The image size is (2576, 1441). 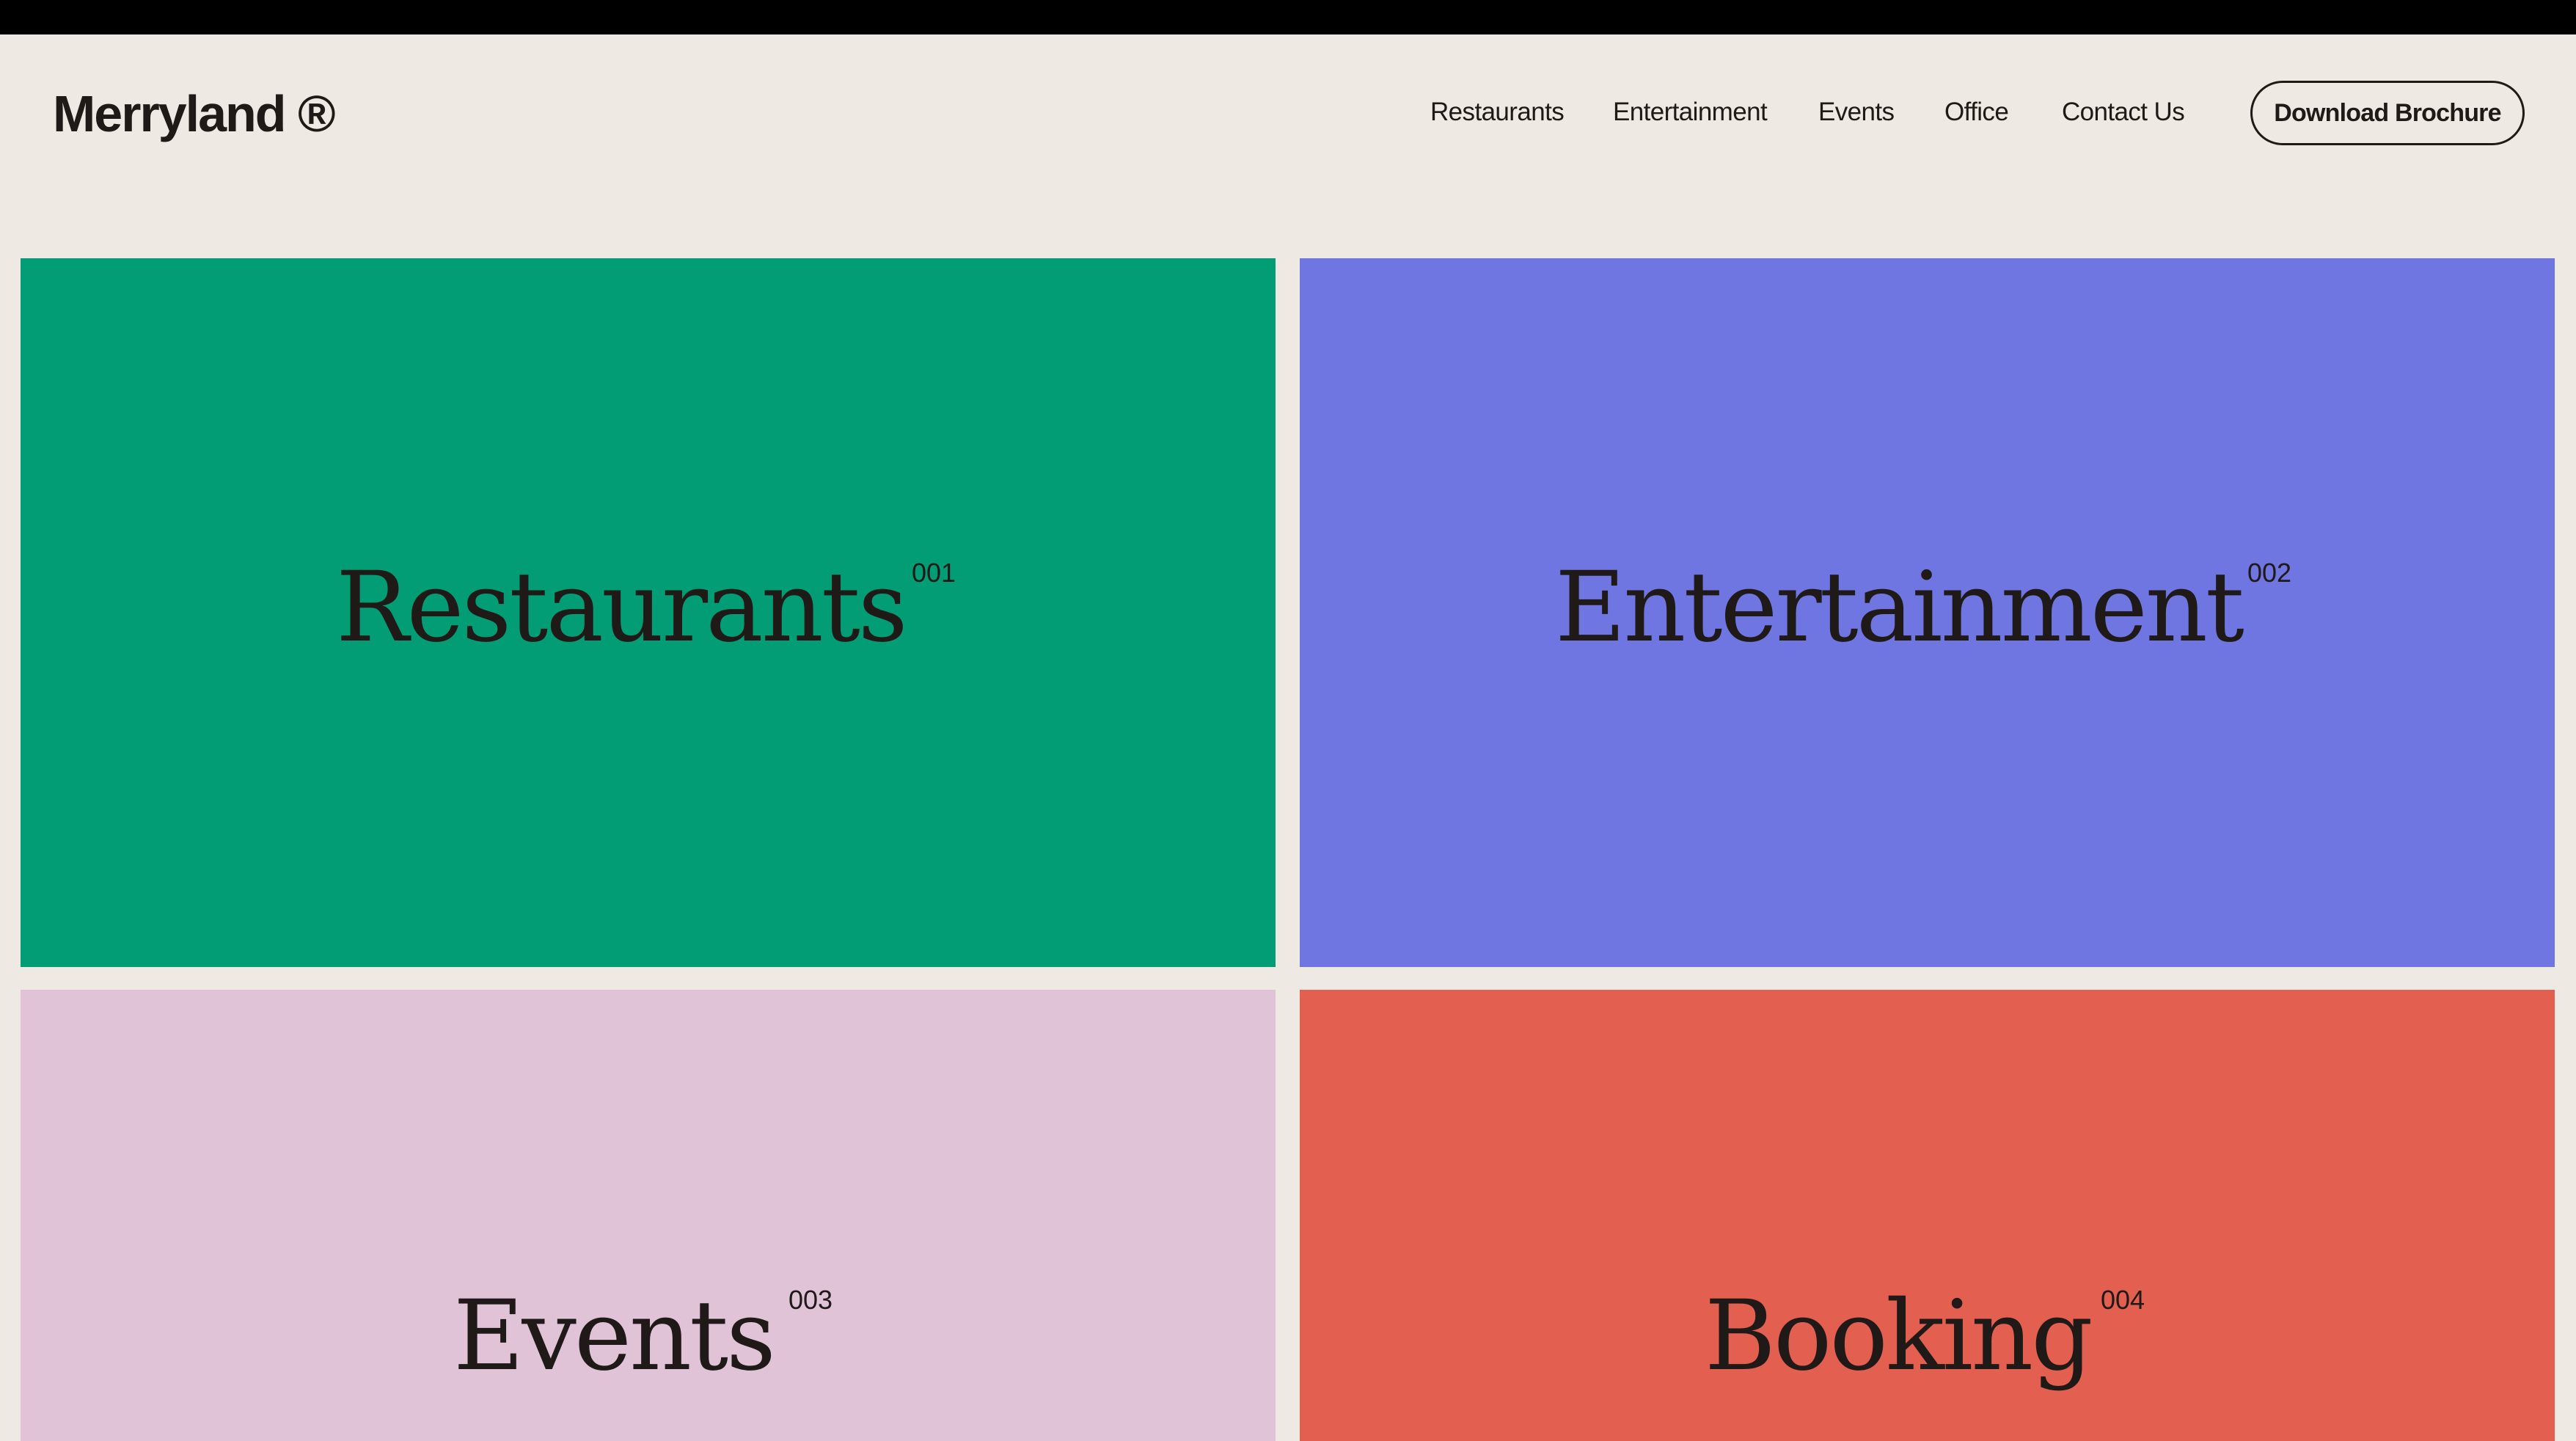 I want to click on nav-link-restaurants: Restaurants, so click(x=1498, y=112).